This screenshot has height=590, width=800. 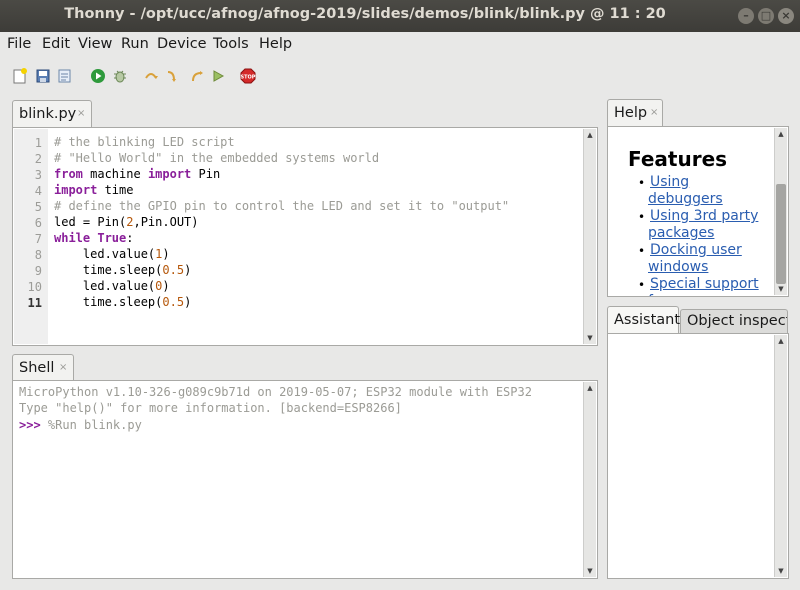 I want to click on stop-label: STOP, so click(x=248, y=78).